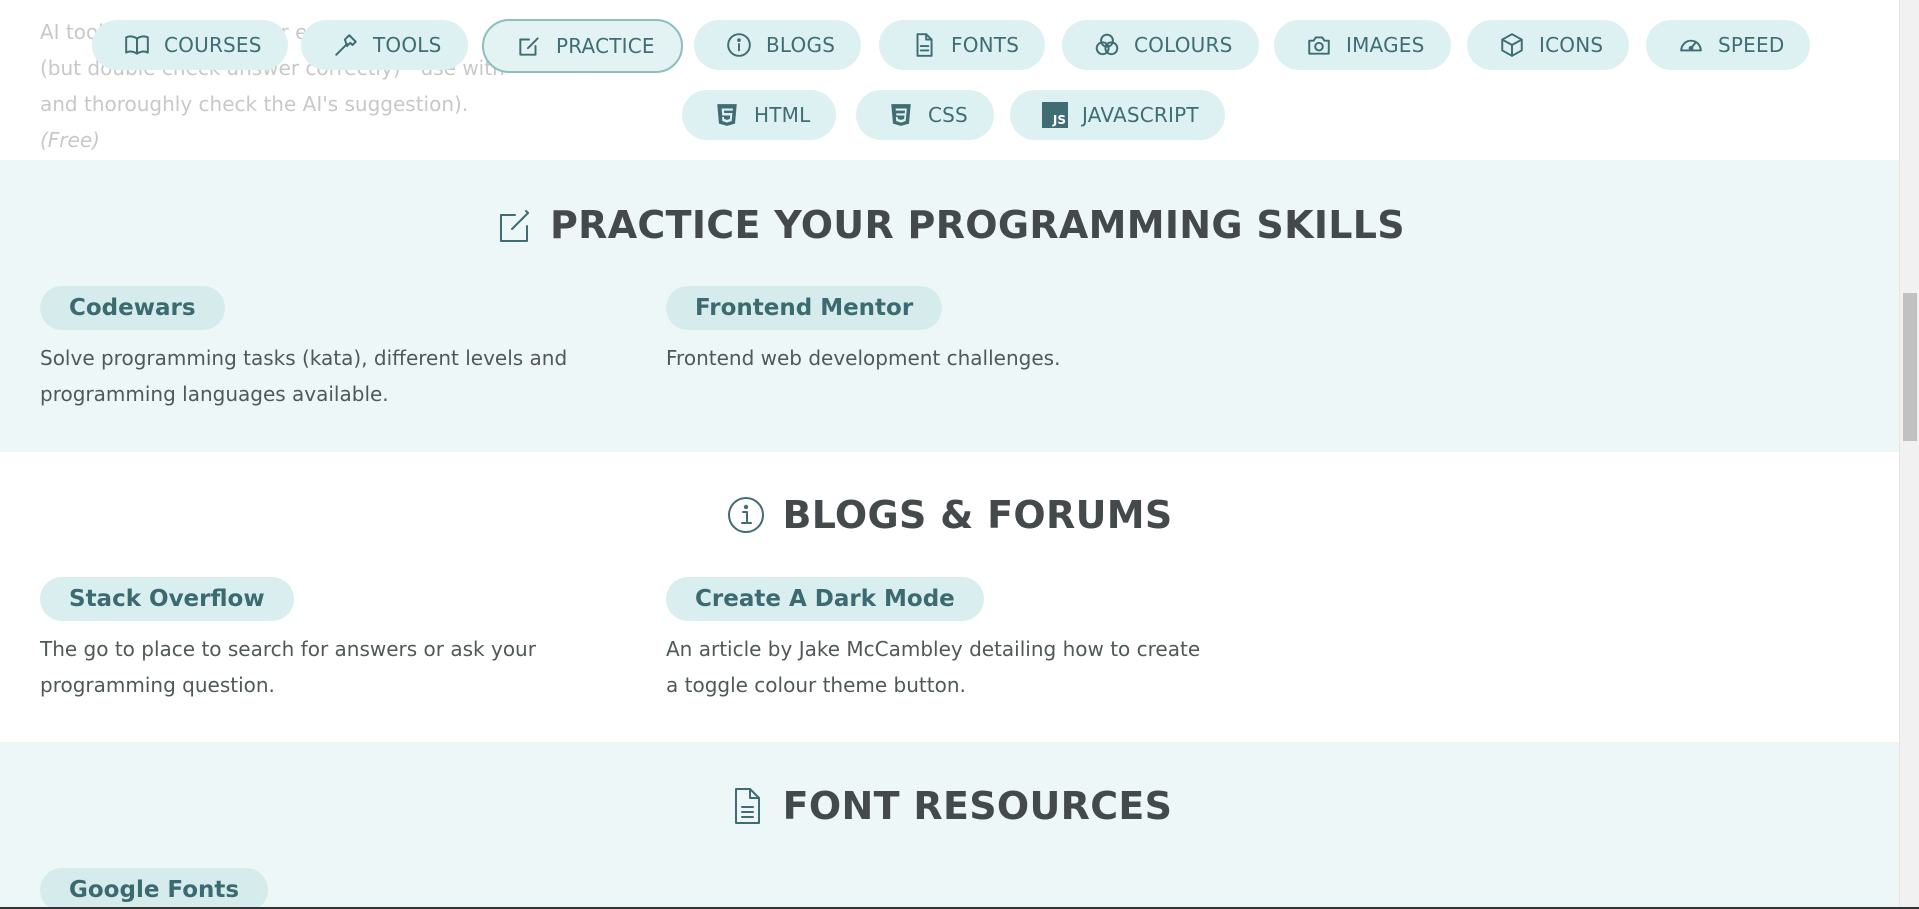 The image size is (1919, 909). What do you see at coordinates (605, 46) in the screenshot?
I see `nav-label: PRACTICE` at bounding box center [605, 46].